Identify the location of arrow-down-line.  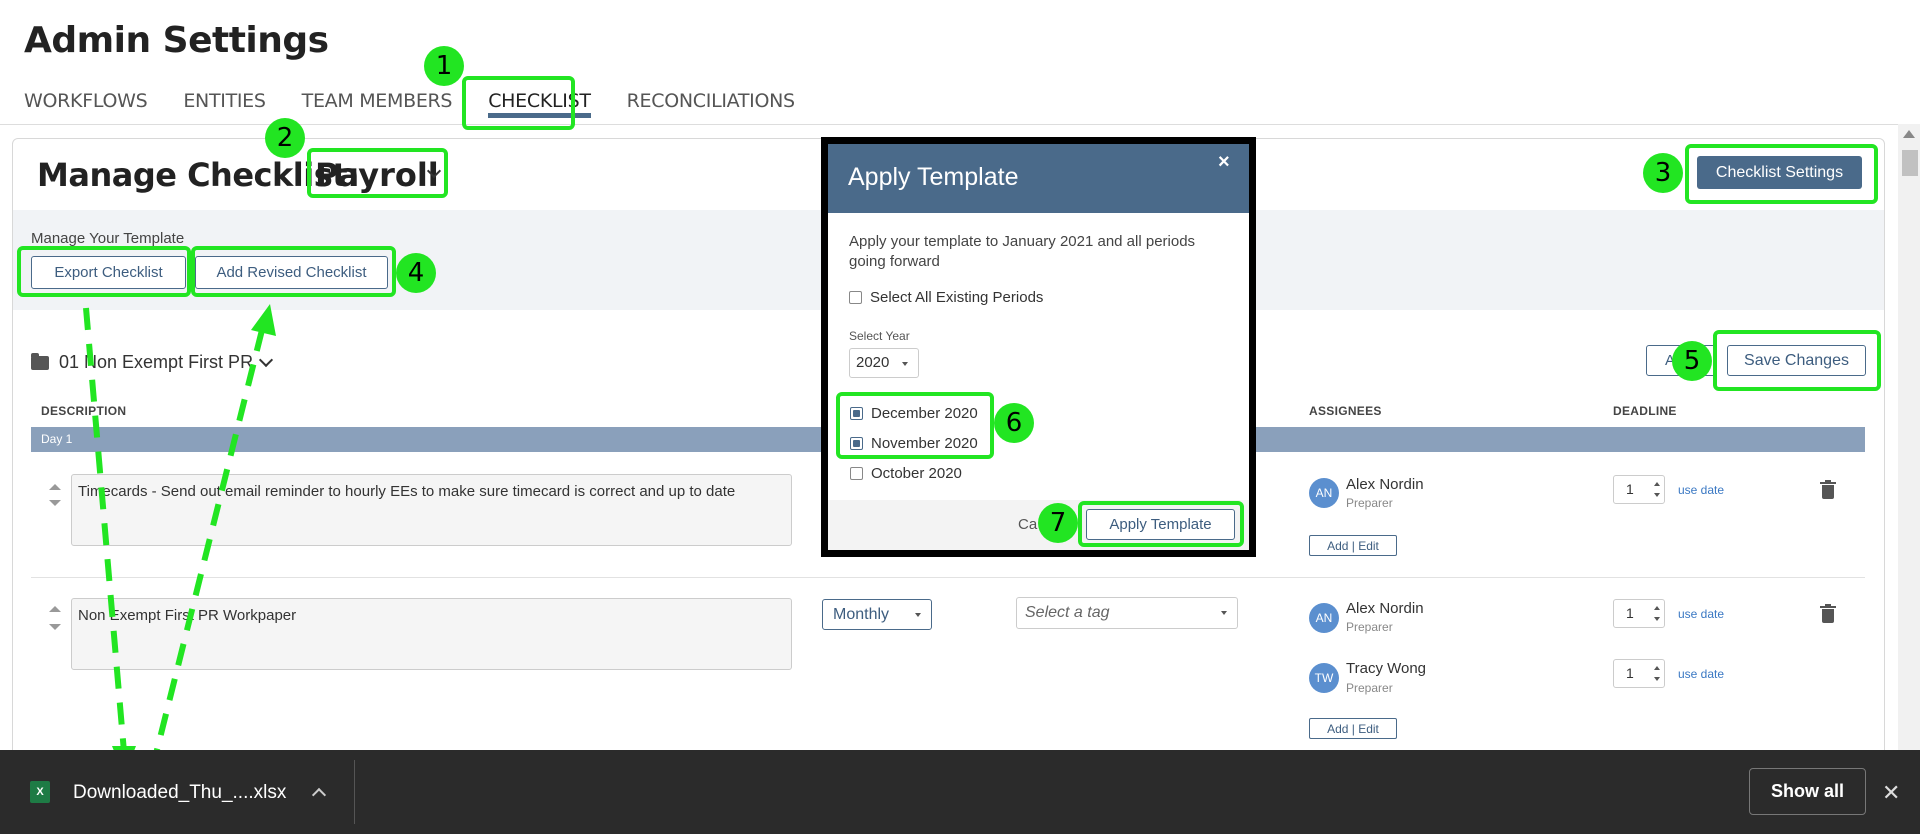
(105, 530).